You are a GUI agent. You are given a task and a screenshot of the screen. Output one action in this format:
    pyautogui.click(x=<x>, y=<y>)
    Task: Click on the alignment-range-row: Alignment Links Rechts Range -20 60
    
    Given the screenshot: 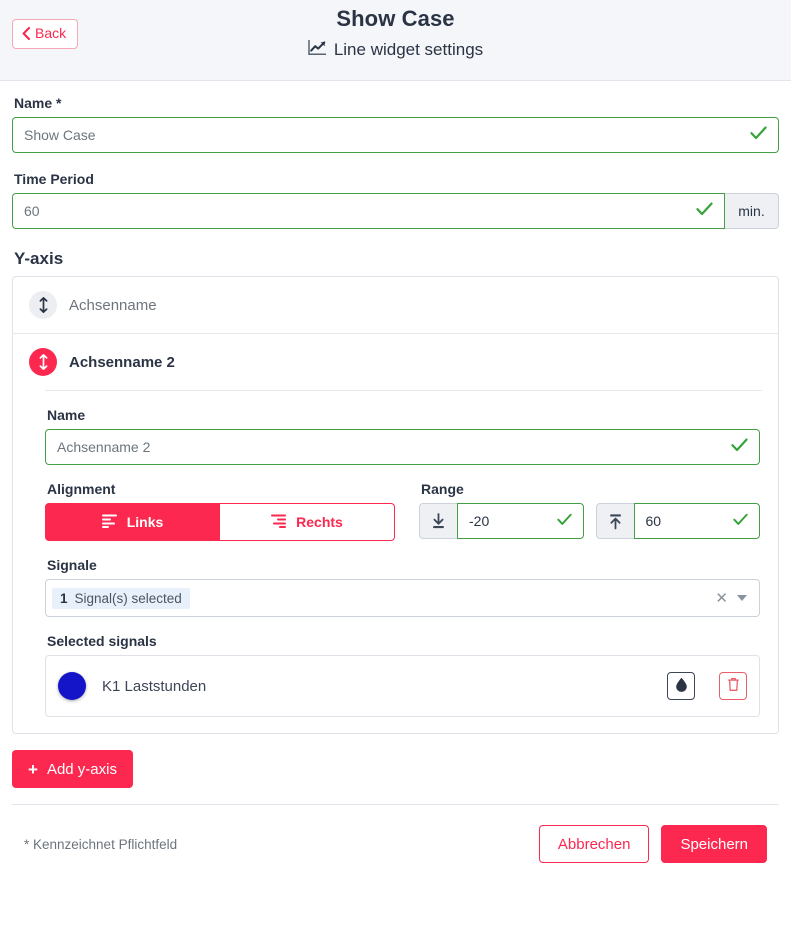 What is the action you would take?
    pyautogui.click(x=402, y=511)
    